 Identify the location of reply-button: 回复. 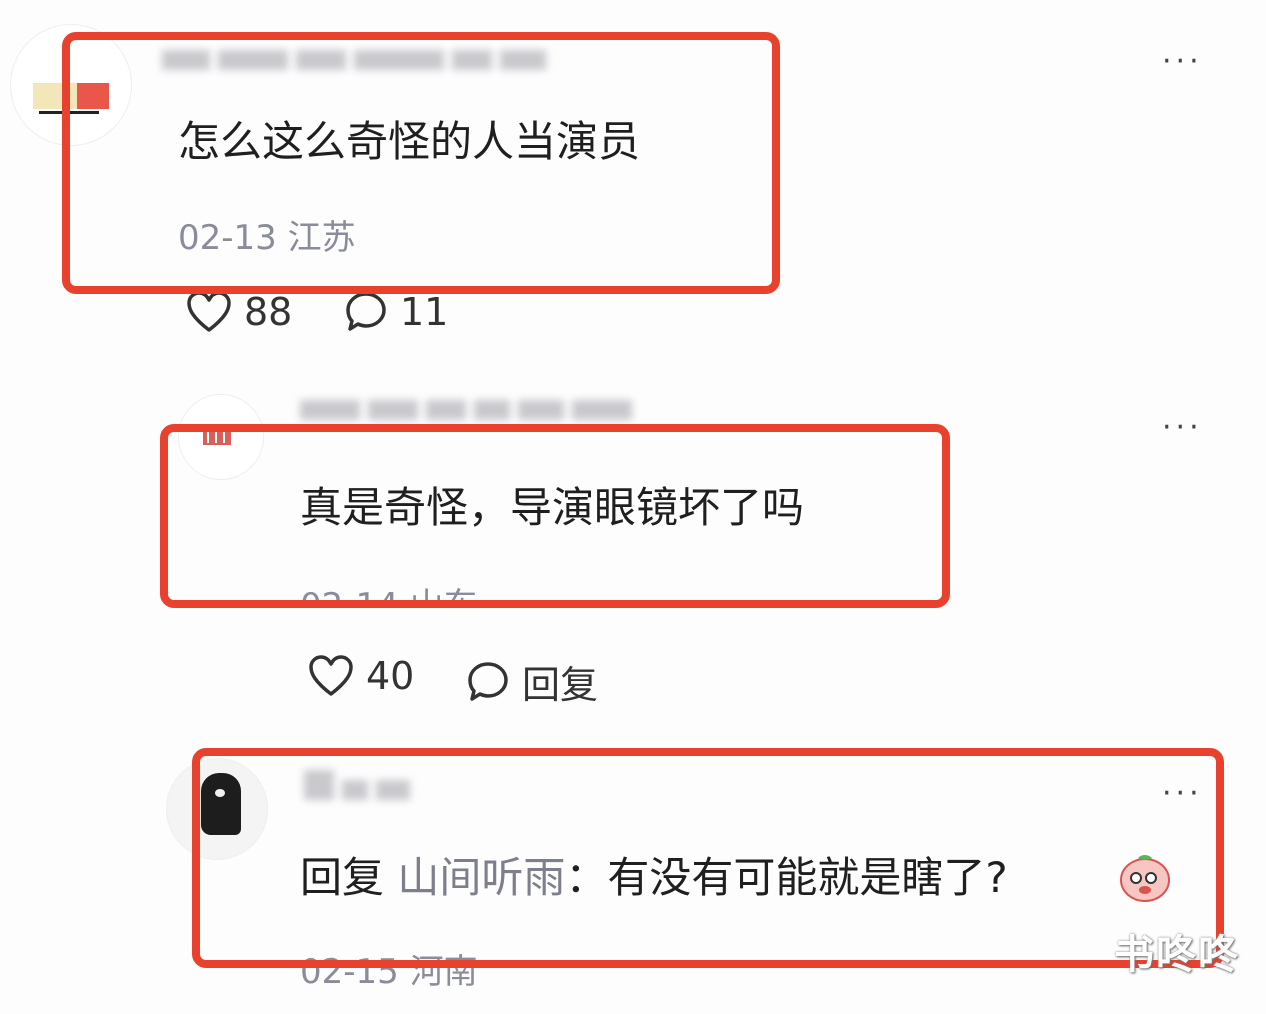
(532, 681).